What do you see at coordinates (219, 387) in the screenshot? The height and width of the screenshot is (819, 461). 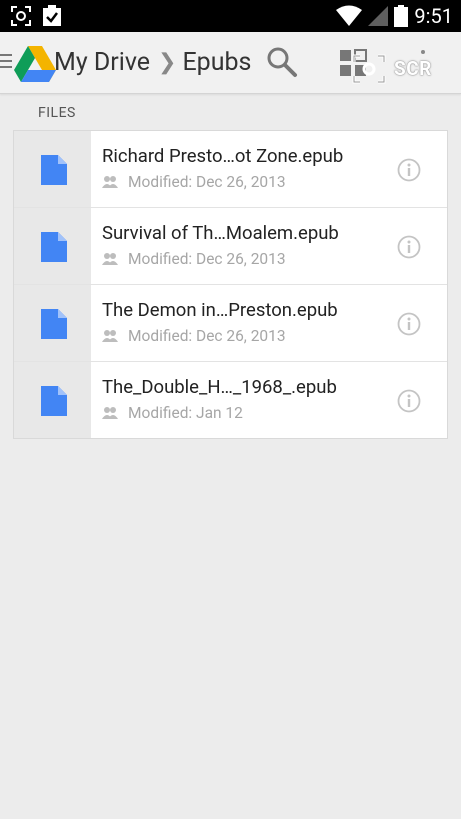 I see `file-name: The_Double_H…_1968_.epub` at bounding box center [219, 387].